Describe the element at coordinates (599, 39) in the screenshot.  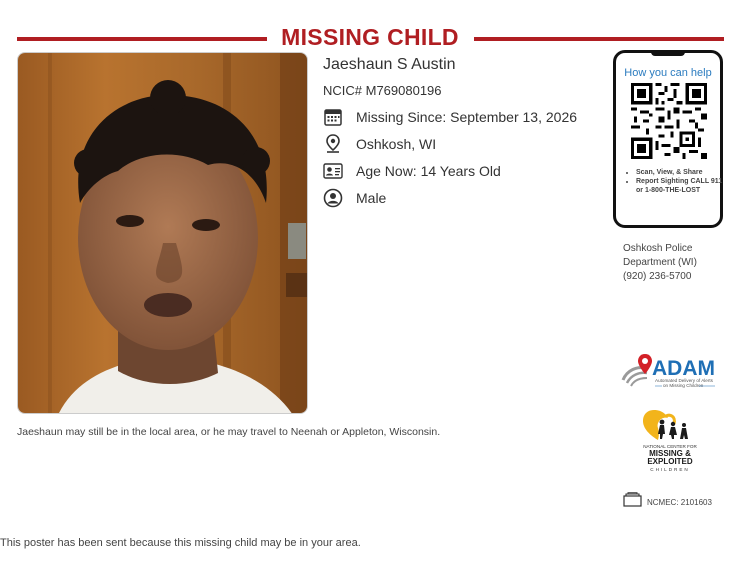
I see `header-rule-right` at that location.